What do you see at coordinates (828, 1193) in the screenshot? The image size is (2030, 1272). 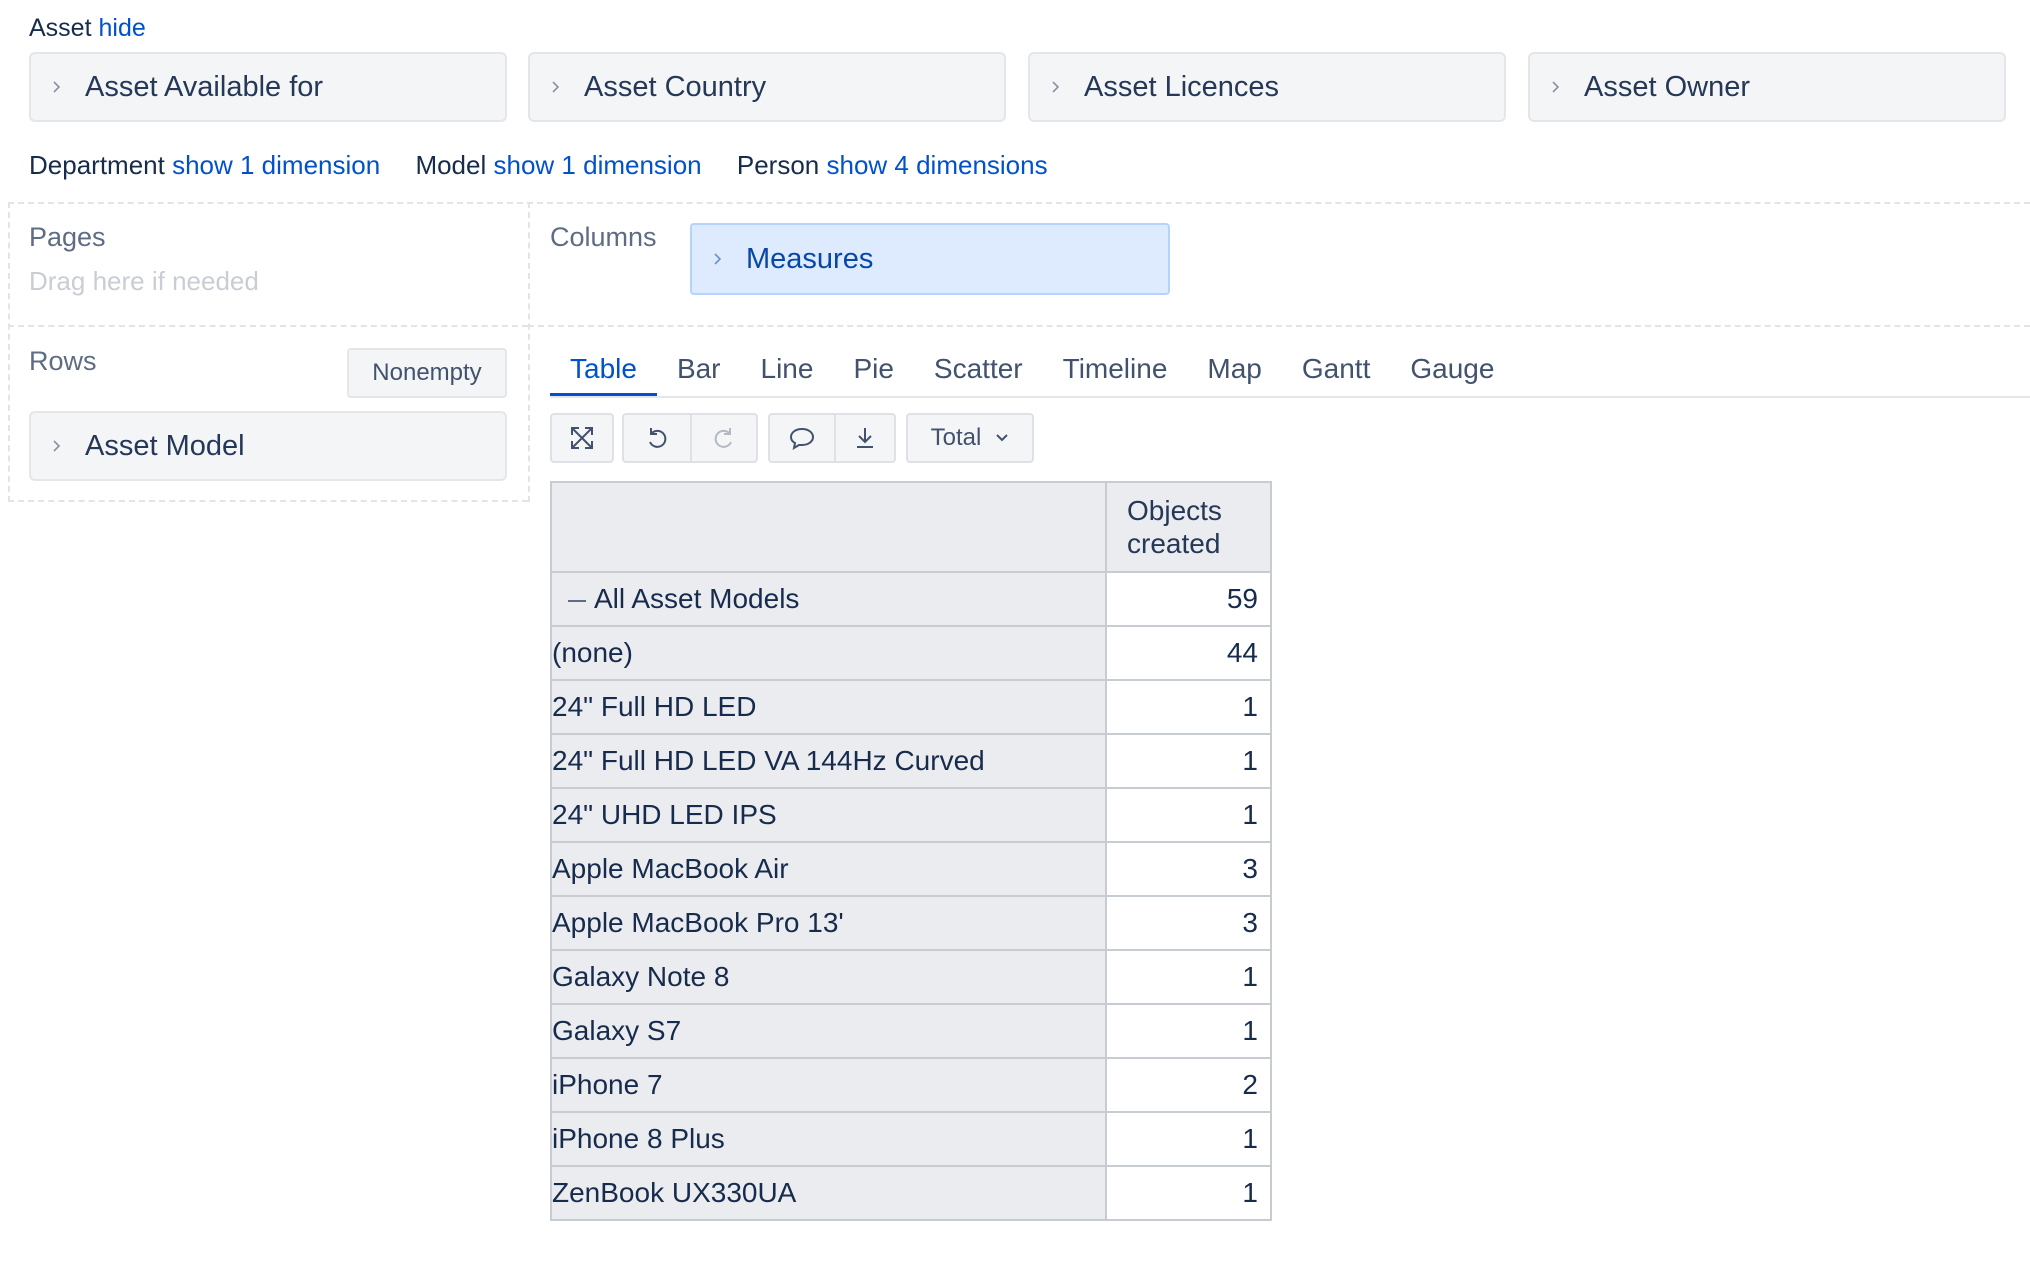 I see `row-header: ZenBook UX330UA` at bounding box center [828, 1193].